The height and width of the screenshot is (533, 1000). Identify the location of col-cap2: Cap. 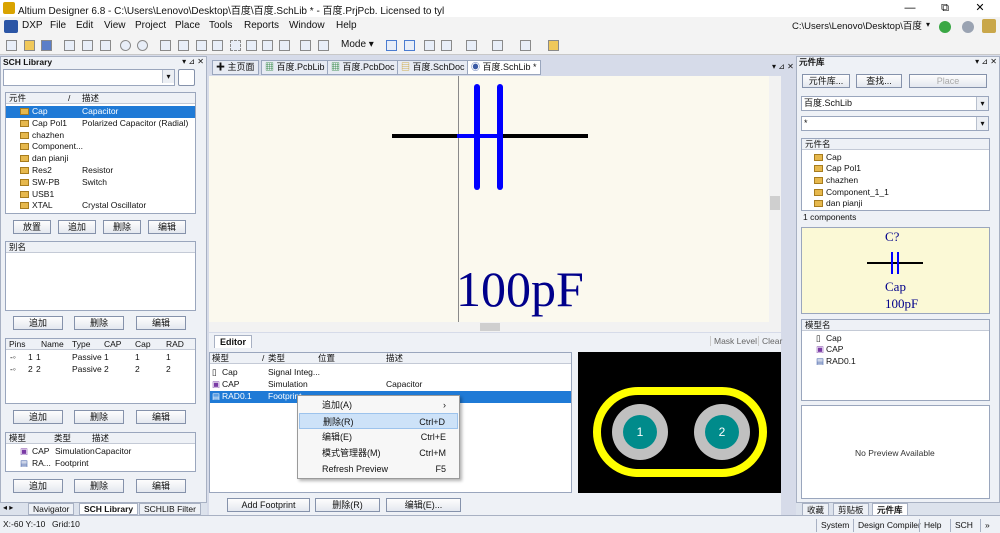
(143, 344).